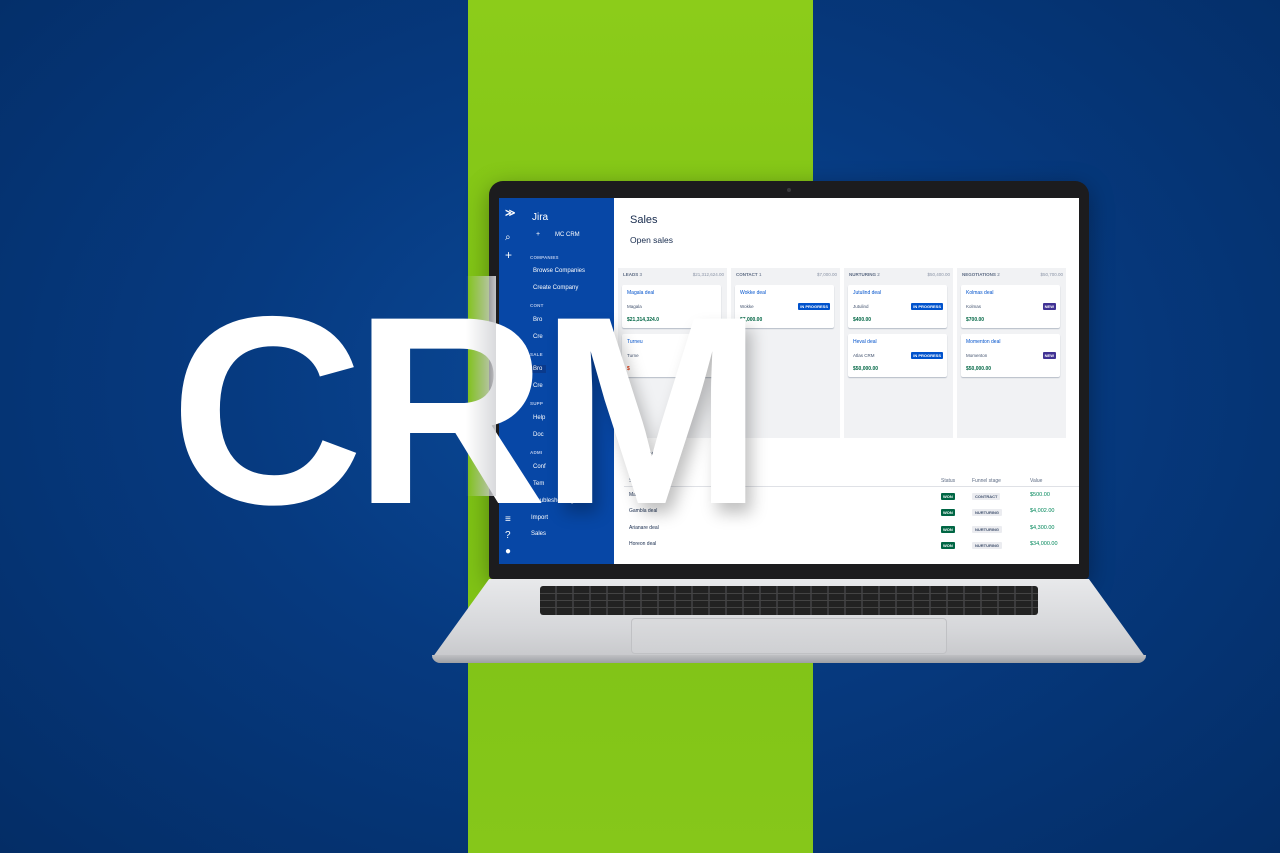 The height and width of the screenshot is (853, 1280). Describe the element at coordinates (986, 481) in the screenshot. I see `col-header-stage: Funnel stage` at that location.